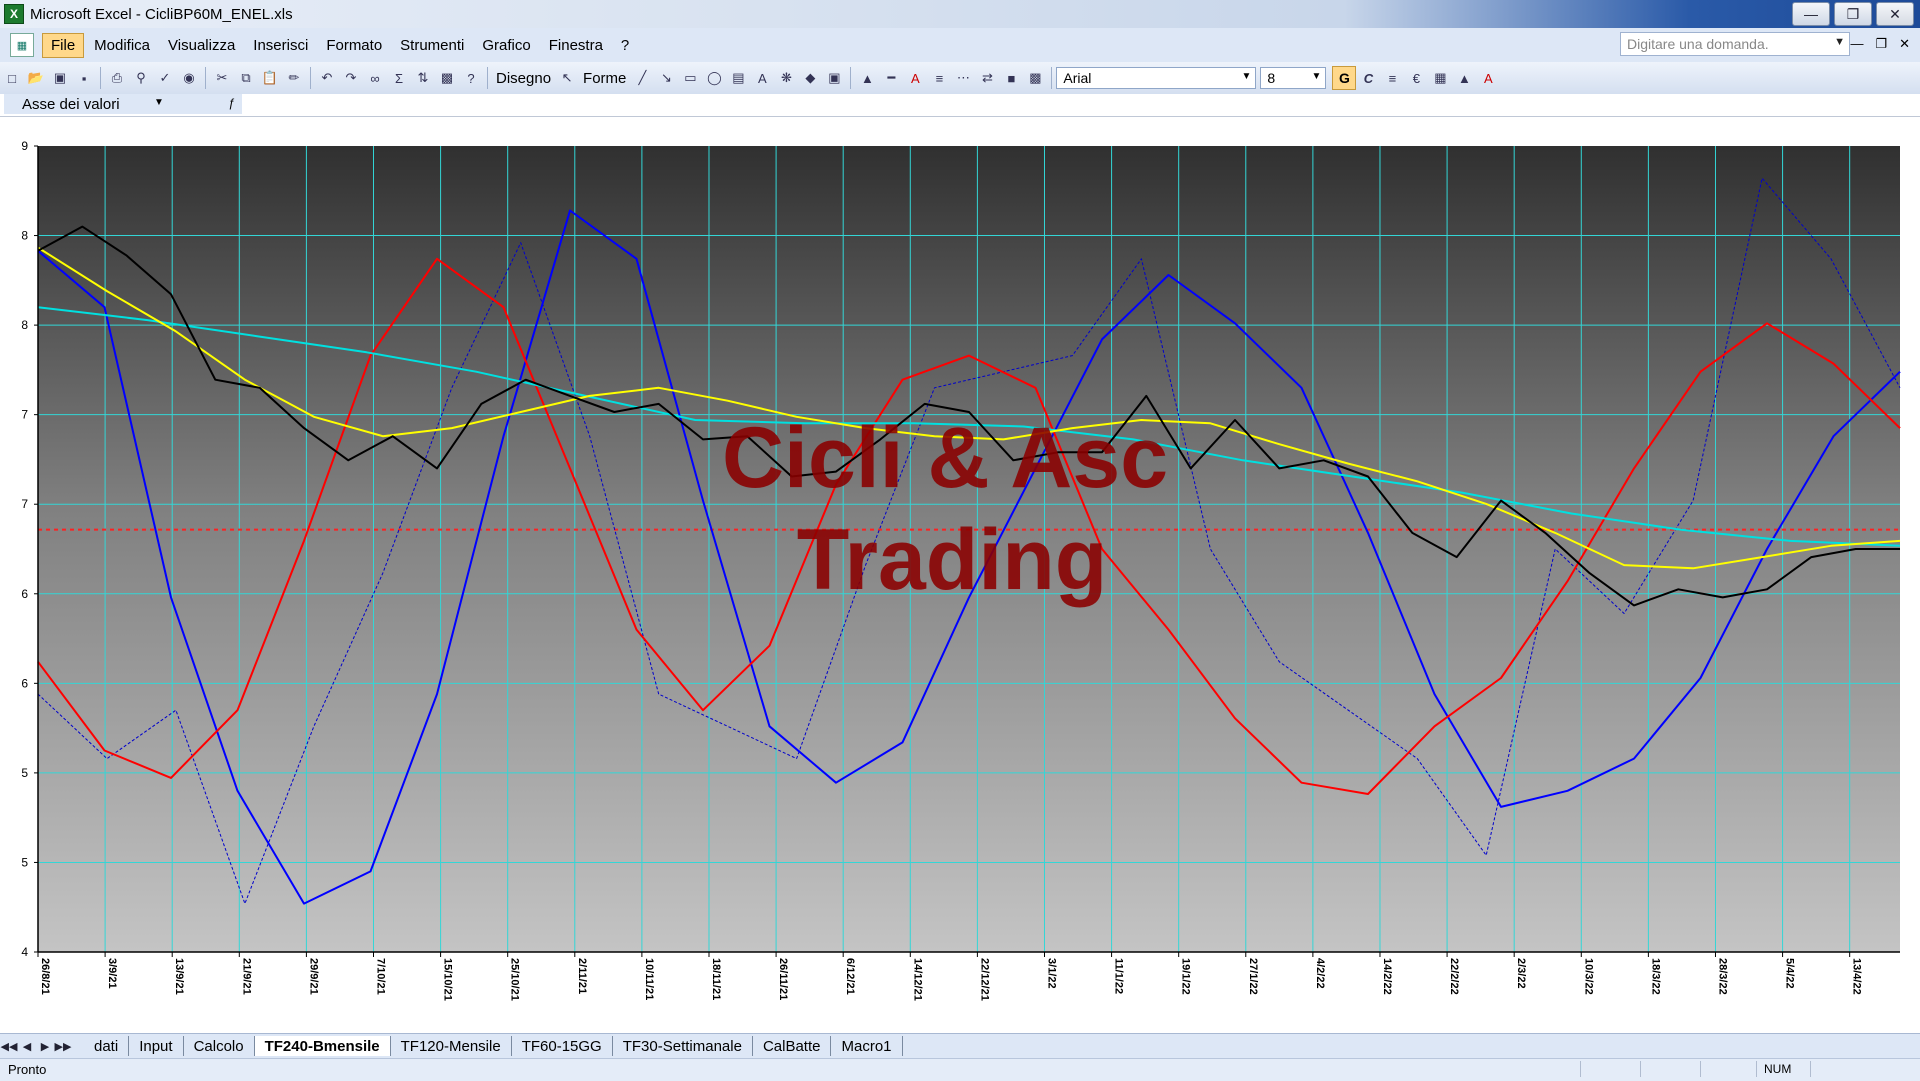 The image size is (1920, 1081). I want to click on sheet-tab-tf60-15gg: TF60-15GG, so click(562, 1046).